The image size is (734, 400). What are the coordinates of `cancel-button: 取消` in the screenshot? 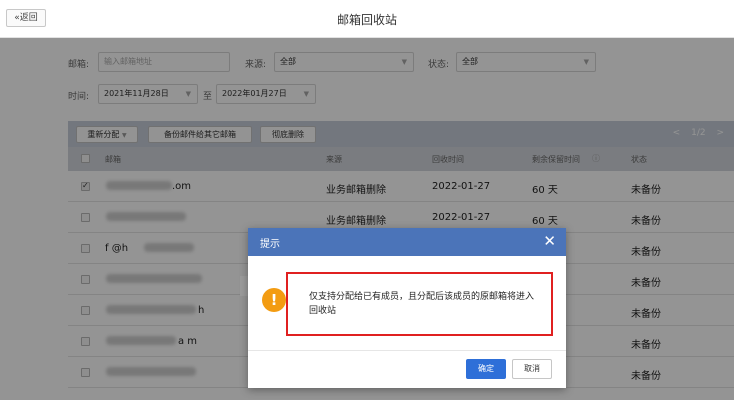 It's located at (532, 369).